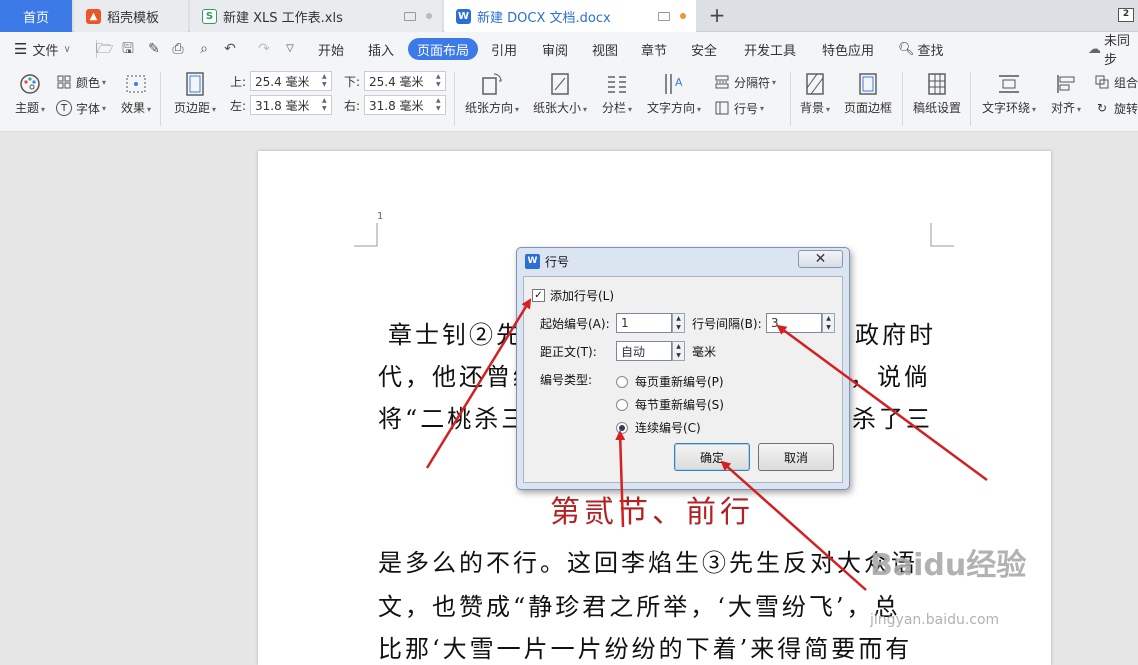 This screenshot has height=665, width=1138. What do you see at coordinates (712, 457) in the screenshot?
I see `ok-button: 确定` at bounding box center [712, 457].